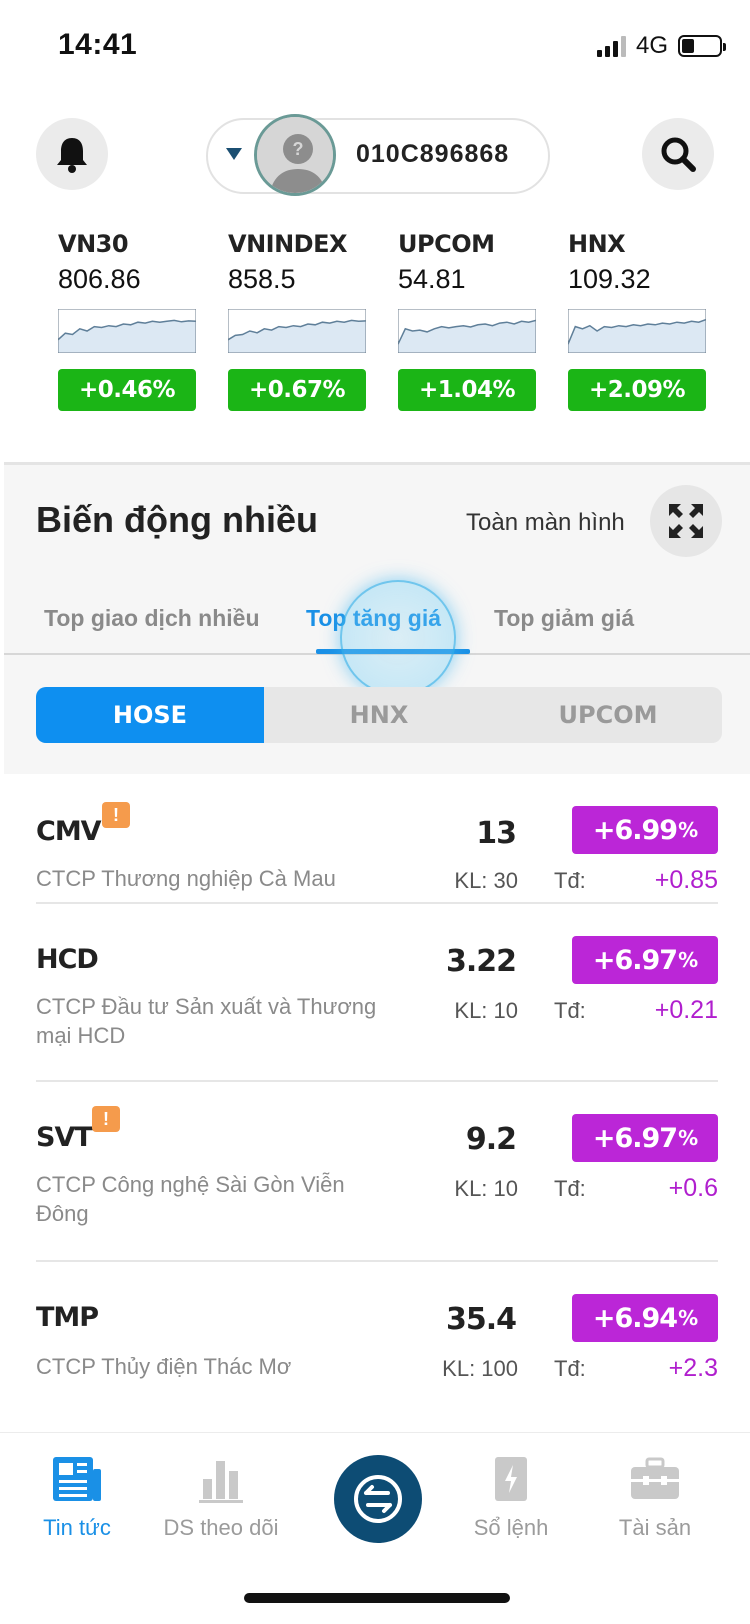  I want to click on stock-code: SVT, so click(64, 1137).